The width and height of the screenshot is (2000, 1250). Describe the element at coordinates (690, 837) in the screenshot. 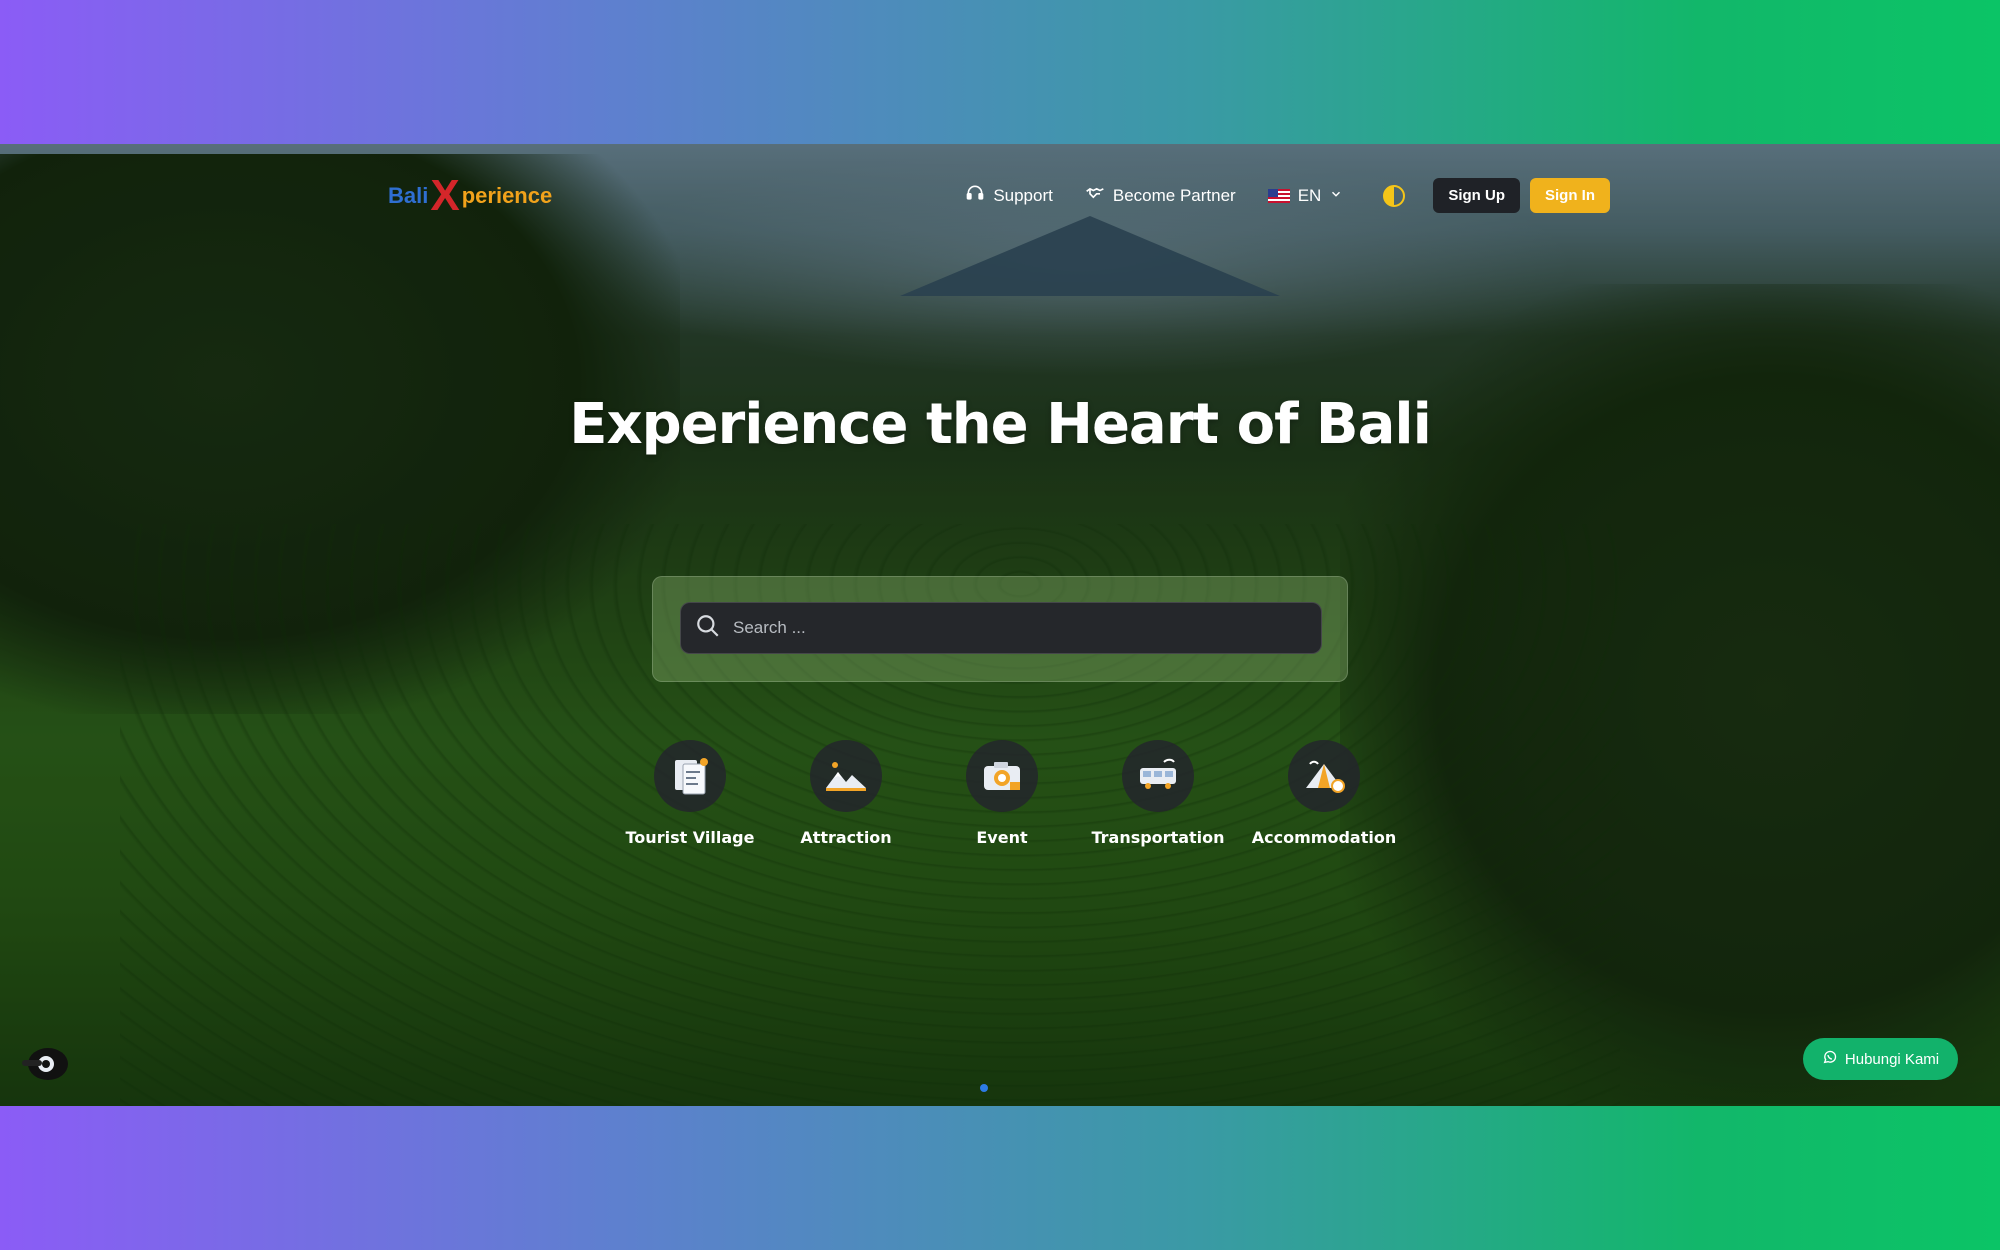

I see `category-label: Tourist Village` at that location.